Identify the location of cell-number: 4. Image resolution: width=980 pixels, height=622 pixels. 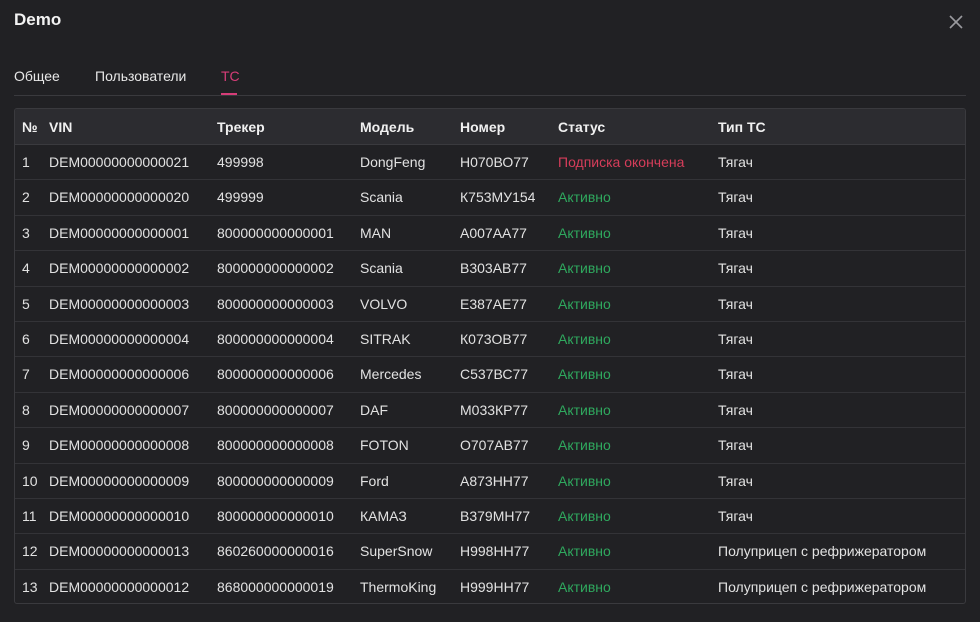
(26, 268).